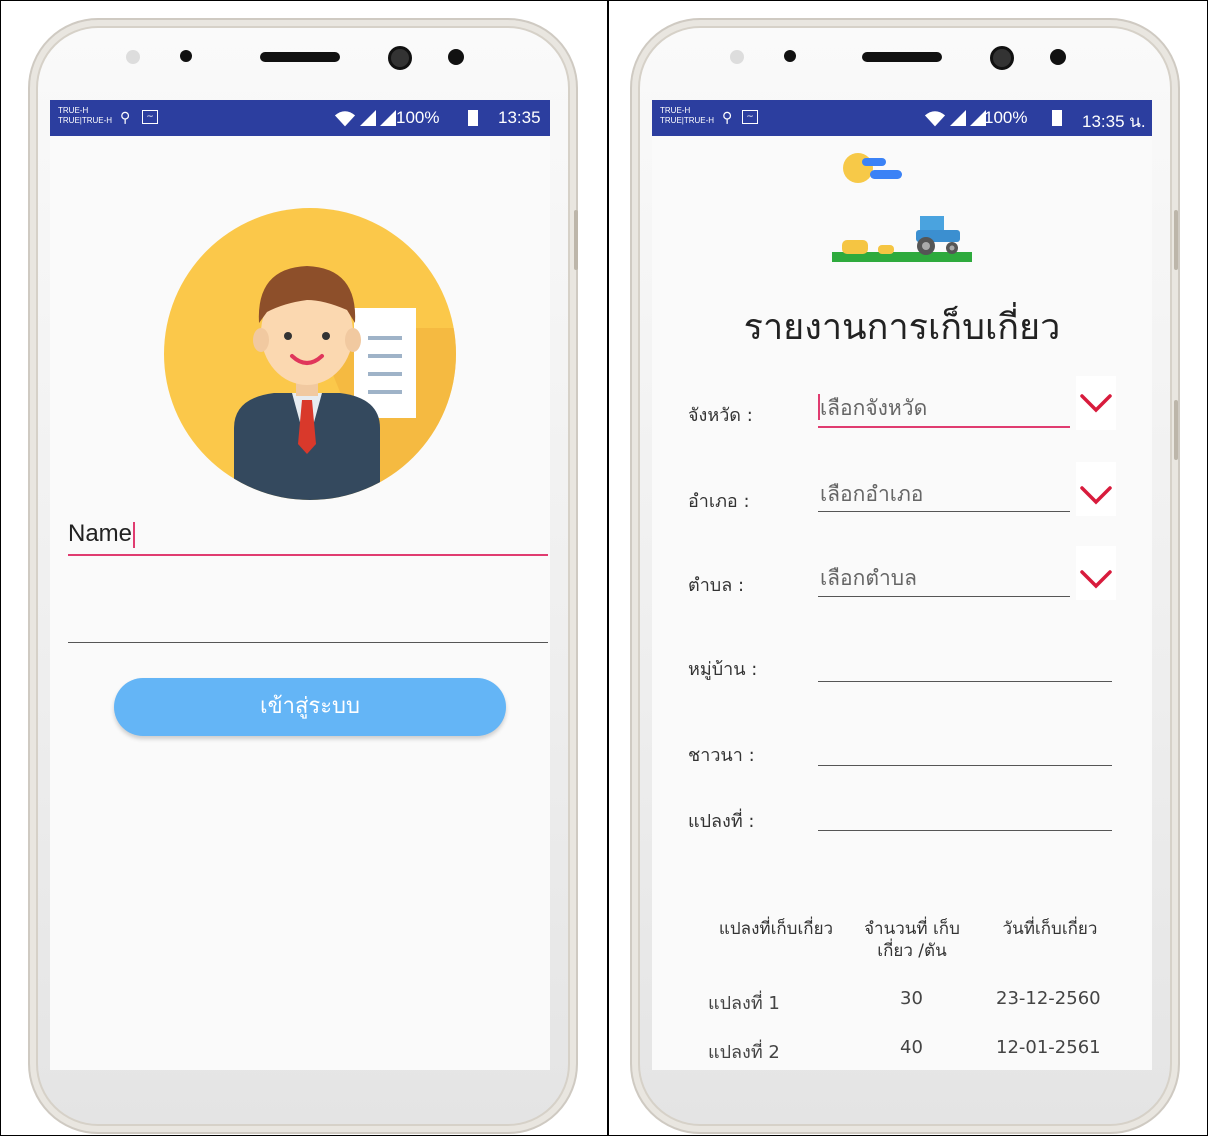 This screenshot has height=1136, width=1208. I want to click on province-dropdown-button, so click(1096, 403).